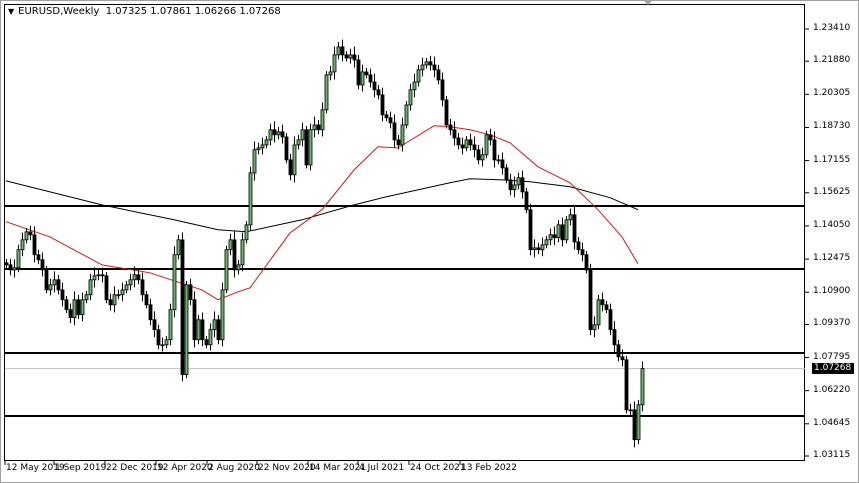 This screenshot has width=859, height=483. What do you see at coordinates (11, 11) in the screenshot?
I see `dropdown-triangle-icon: ▼` at bounding box center [11, 11].